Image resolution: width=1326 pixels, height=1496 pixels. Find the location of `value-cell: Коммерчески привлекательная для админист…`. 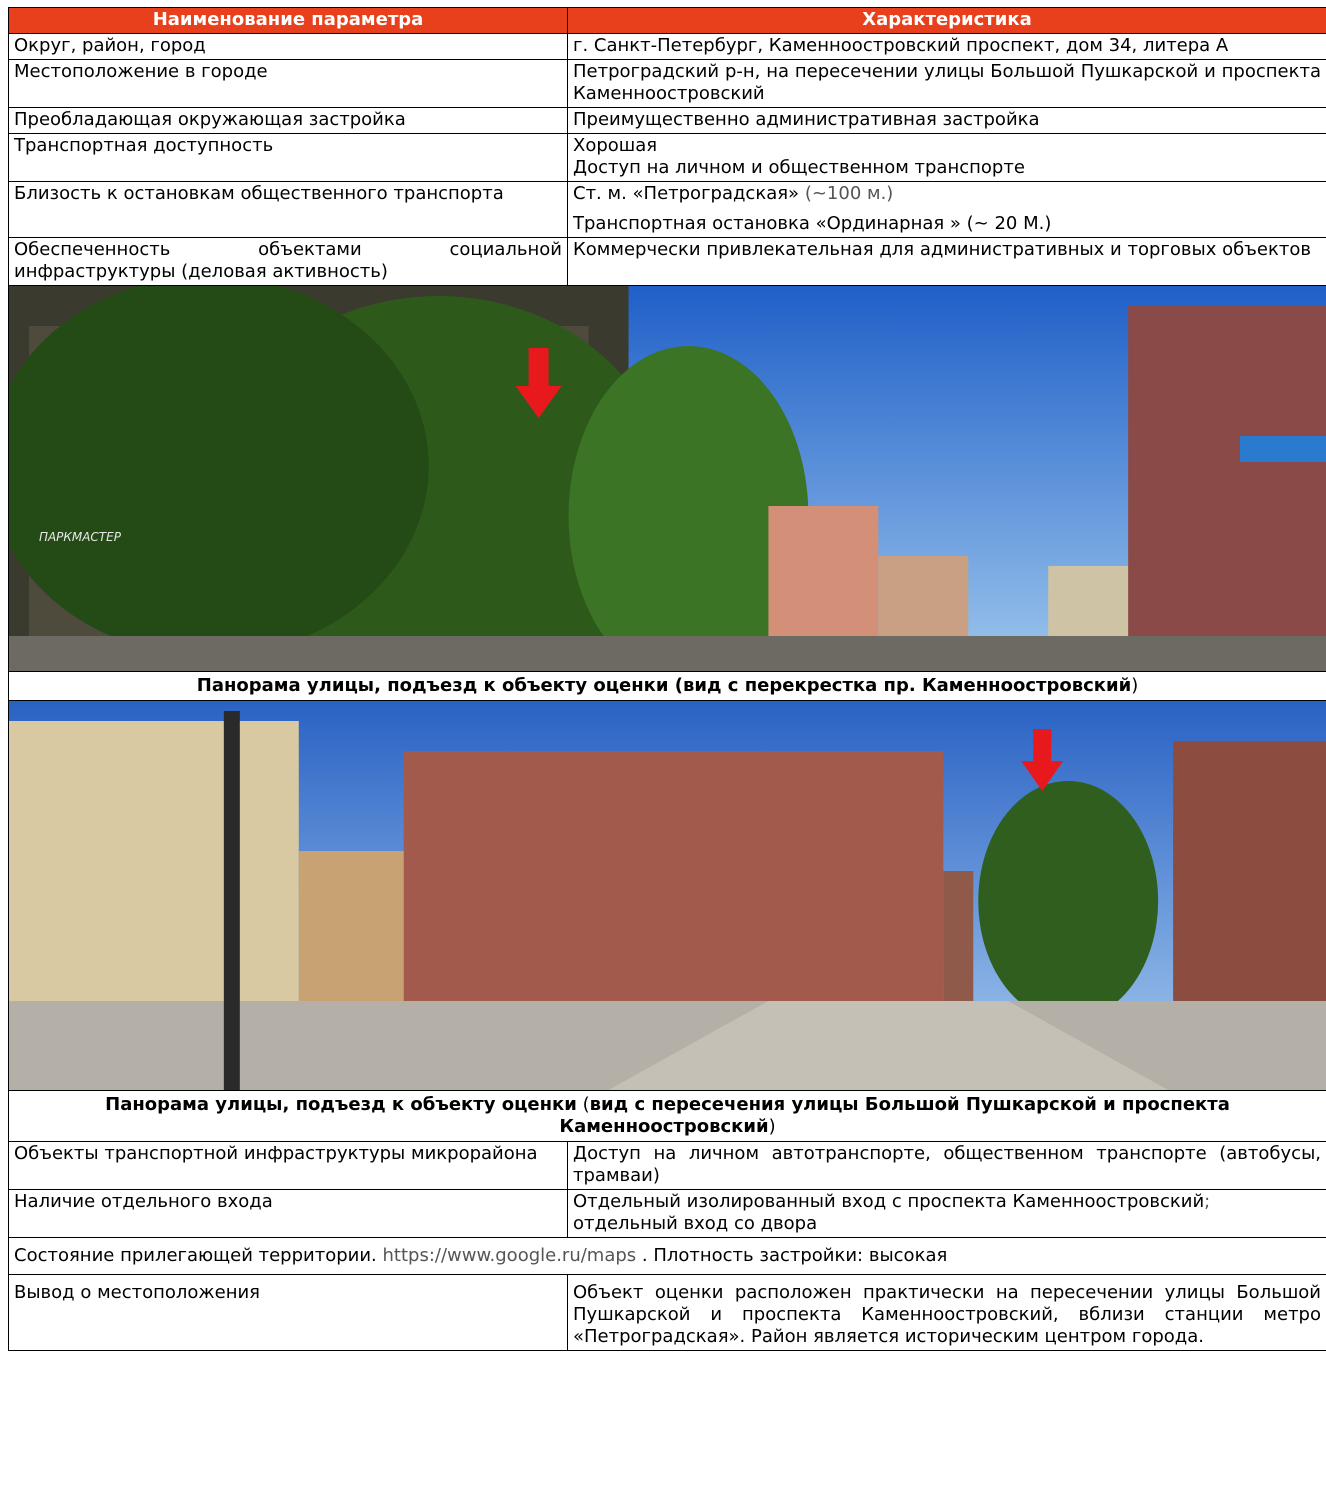

value-cell: Коммерчески привлекательная для админист… is located at coordinates (946, 261).